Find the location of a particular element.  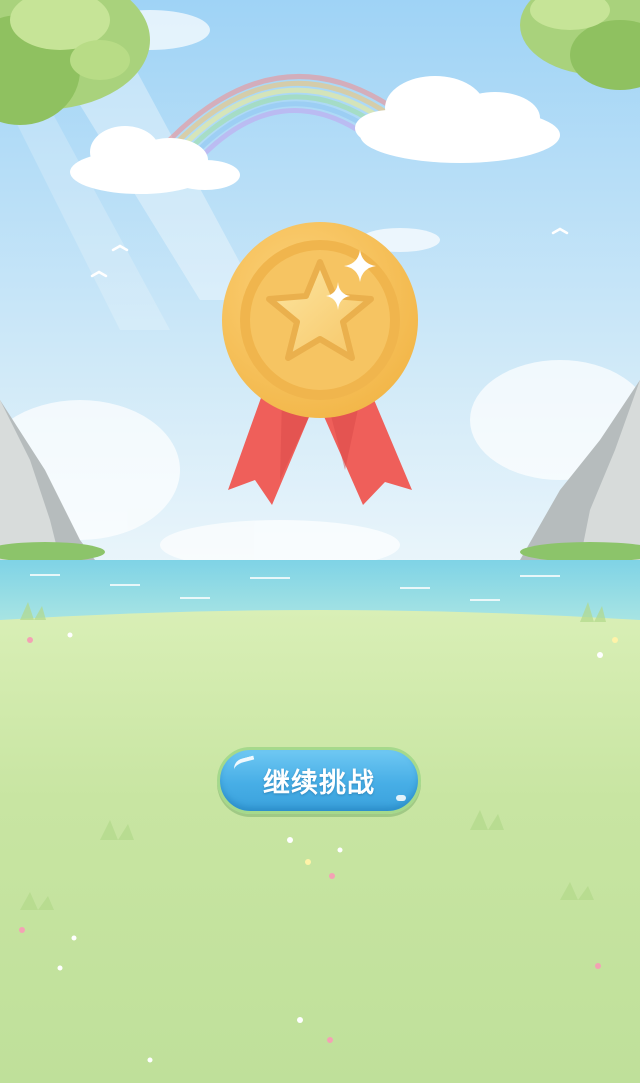

continue-challenge-button: 继续挑战 is located at coordinates (319, 780).